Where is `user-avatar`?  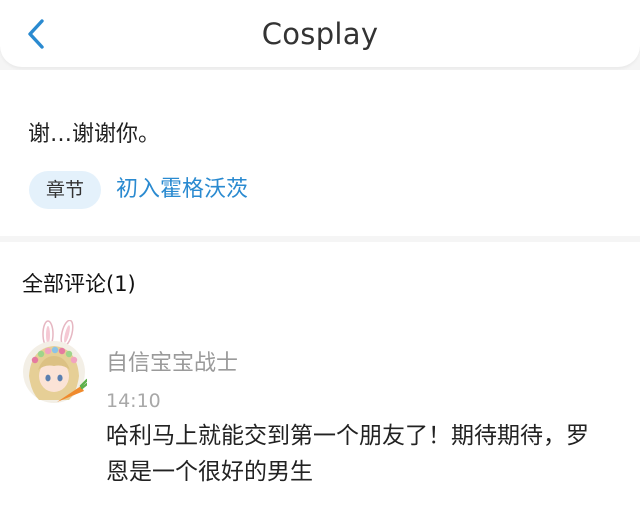
user-avatar is located at coordinates (54, 363).